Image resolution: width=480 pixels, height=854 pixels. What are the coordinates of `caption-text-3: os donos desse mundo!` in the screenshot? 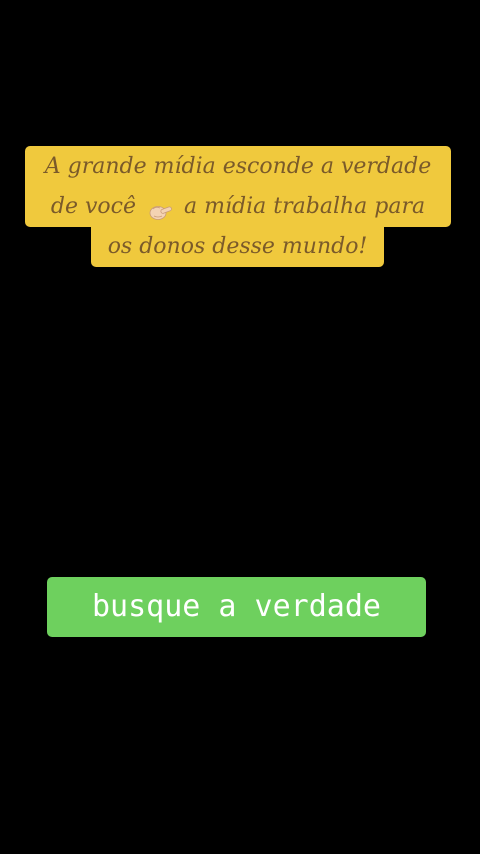 It's located at (237, 246).